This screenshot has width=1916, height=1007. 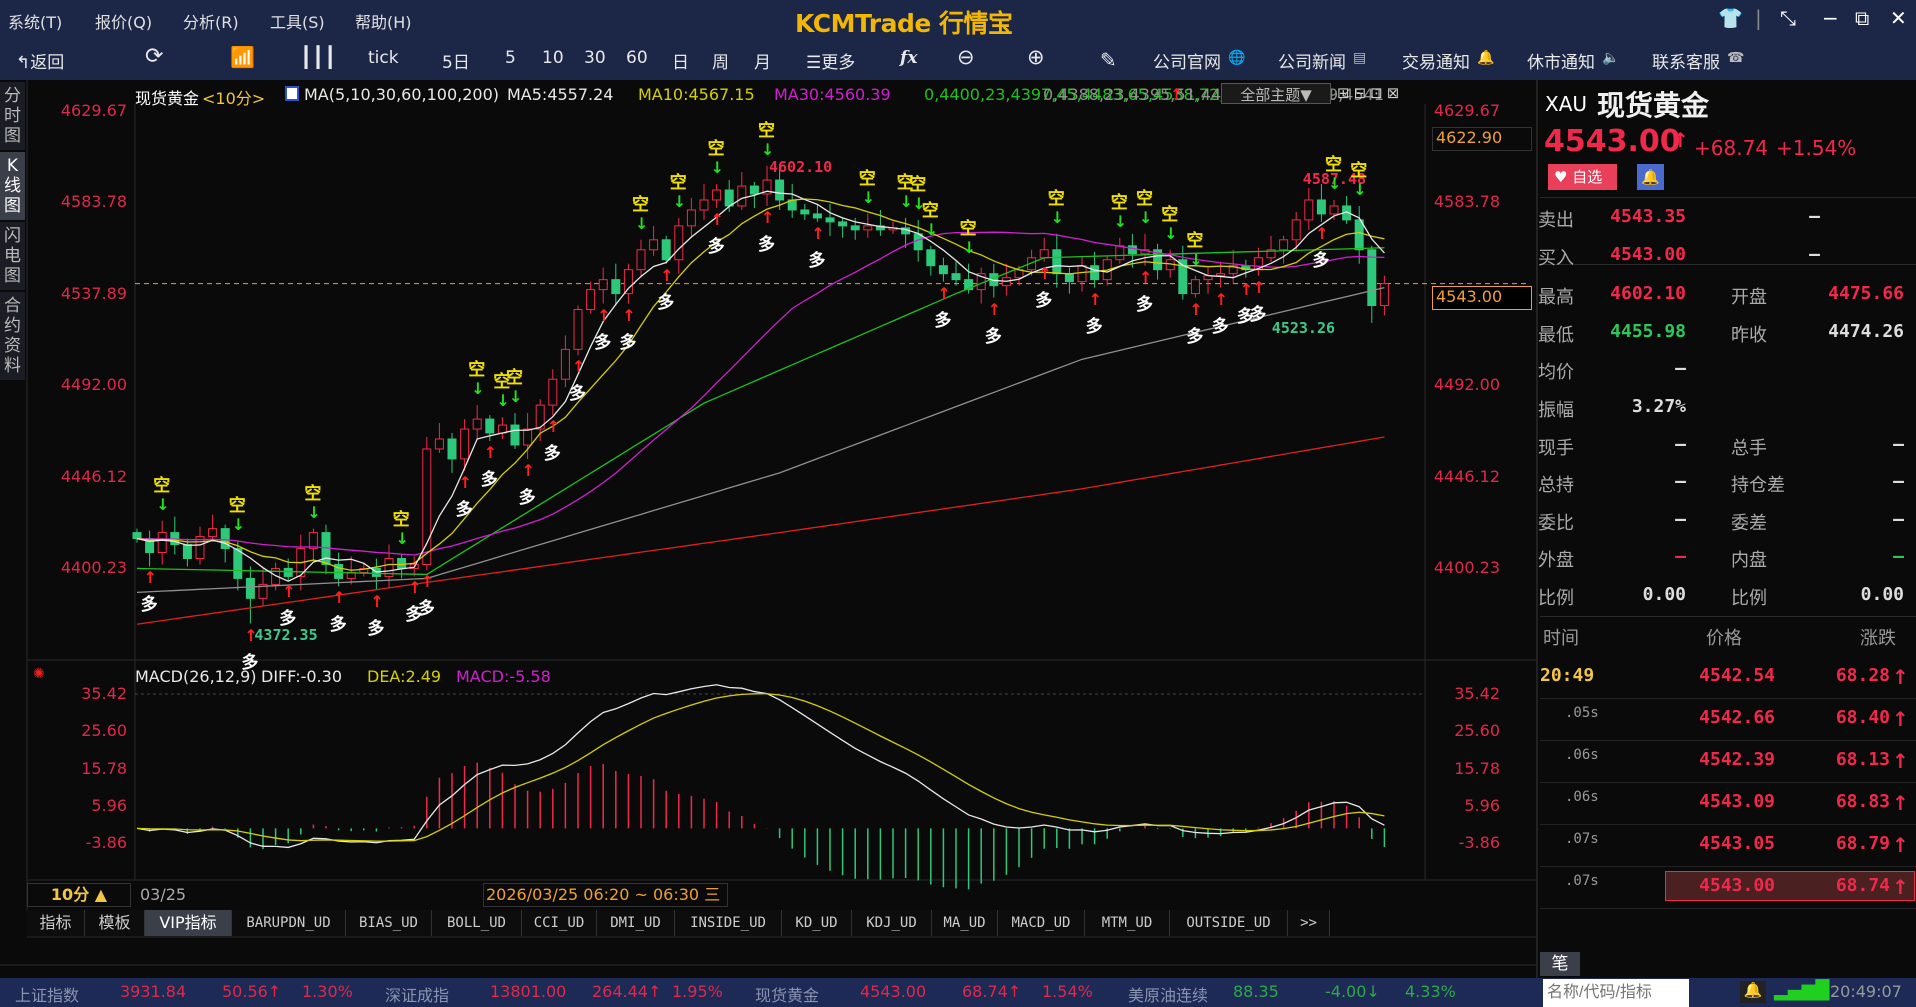 What do you see at coordinates (1556, 335) in the screenshot?
I see `quote-row-label: 最低` at bounding box center [1556, 335].